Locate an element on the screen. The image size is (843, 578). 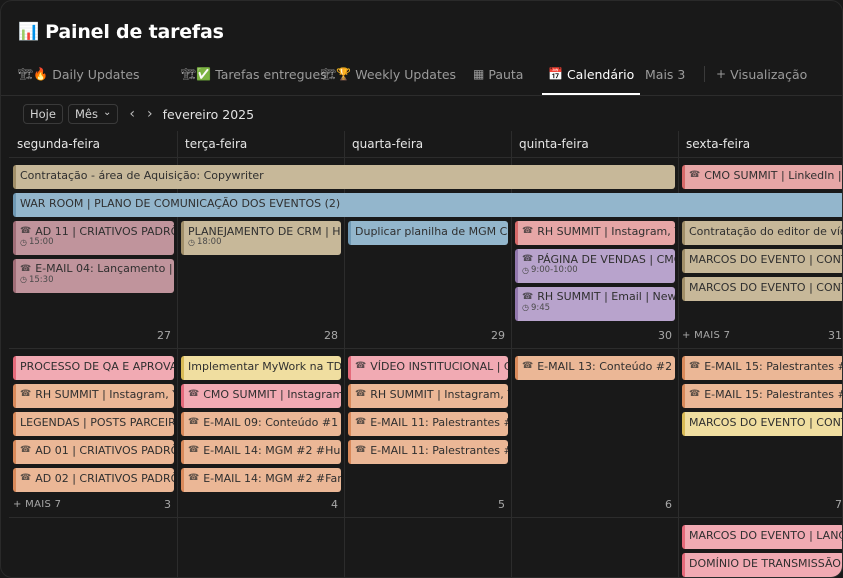
plus-icon: + is located at coordinates (721, 74).